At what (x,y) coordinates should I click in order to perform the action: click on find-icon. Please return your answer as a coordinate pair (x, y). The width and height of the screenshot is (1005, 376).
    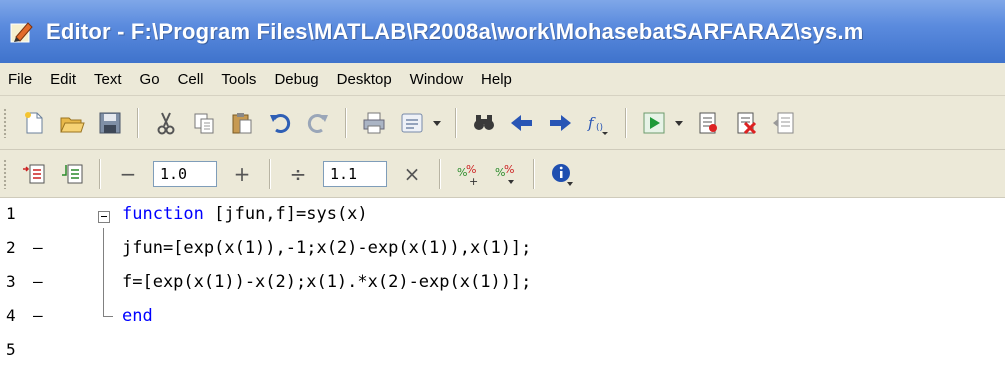
    Looking at the image, I should click on (484, 123).